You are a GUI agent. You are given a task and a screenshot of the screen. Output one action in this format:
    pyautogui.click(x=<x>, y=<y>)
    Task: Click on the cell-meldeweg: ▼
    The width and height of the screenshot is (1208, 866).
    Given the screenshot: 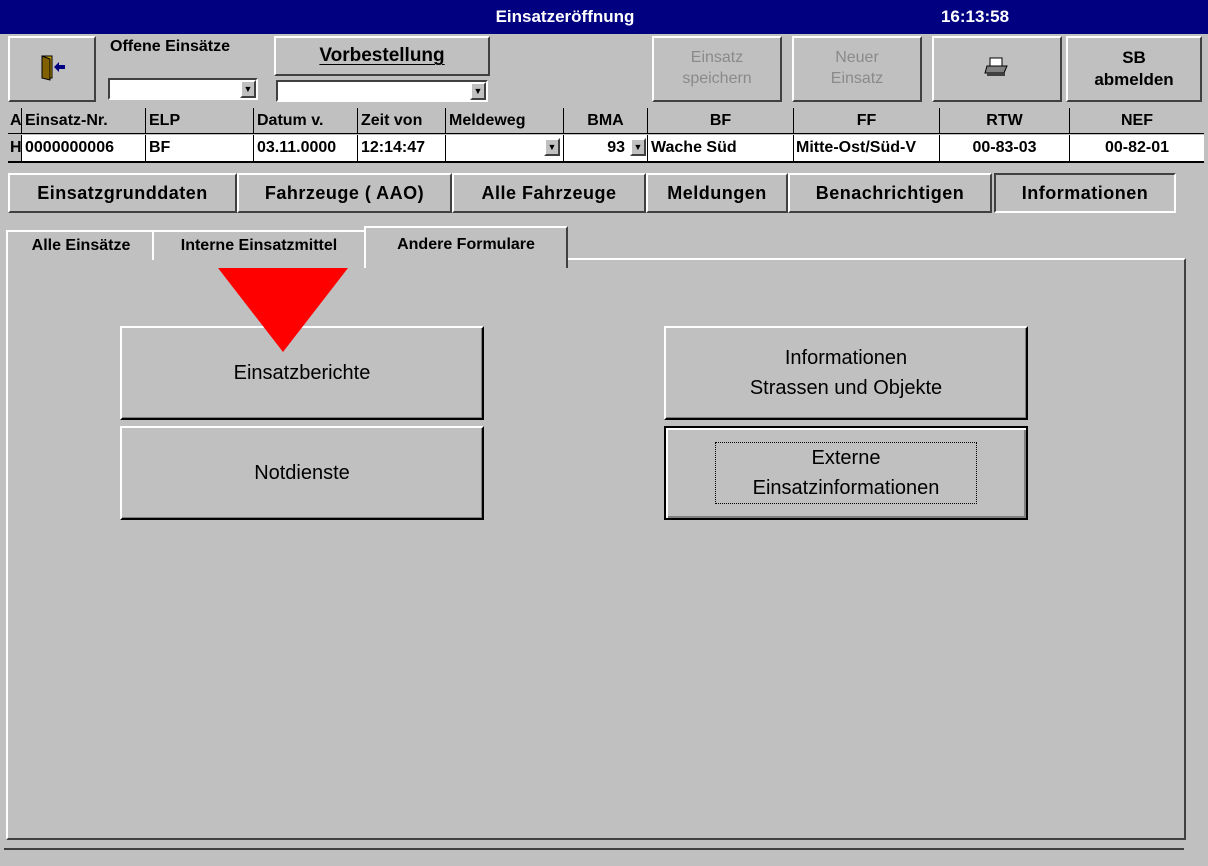 What is the action you would take?
    pyautogui.click(x=505, y=148)
    